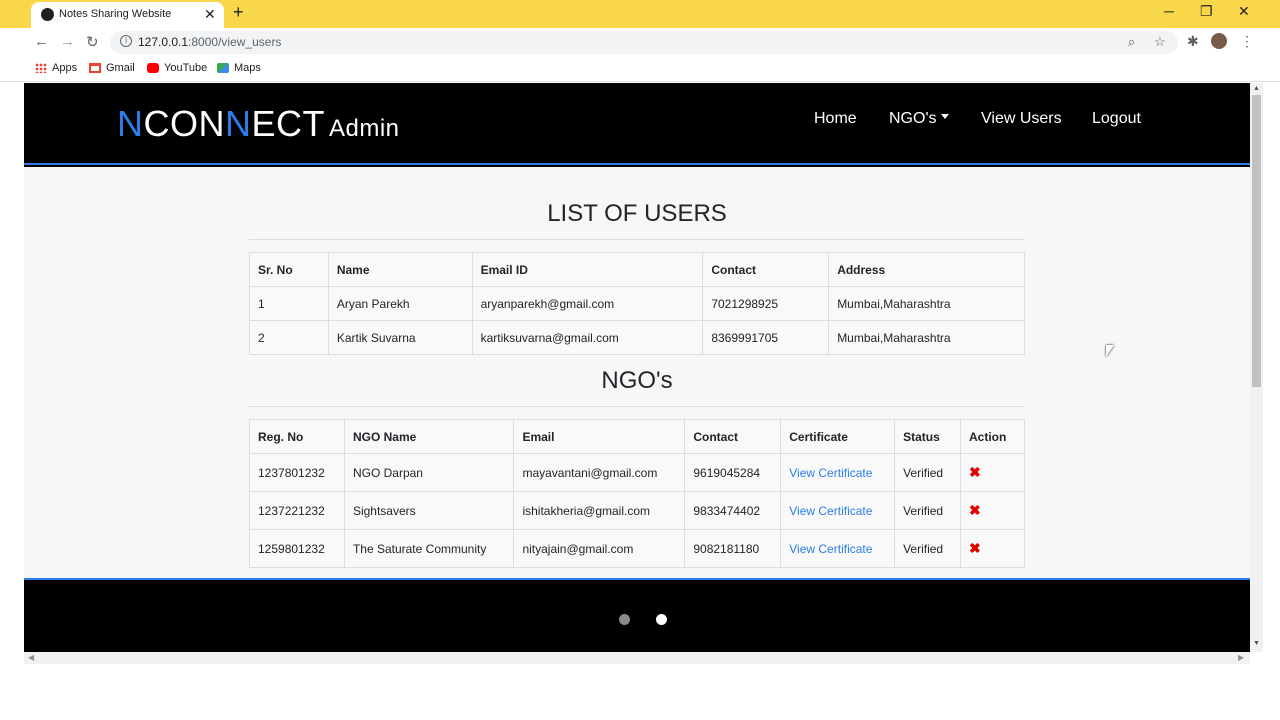  Describe the element at coordinates (297, 436) in the screenshot. I see `column-header: Reg. No` at that location.